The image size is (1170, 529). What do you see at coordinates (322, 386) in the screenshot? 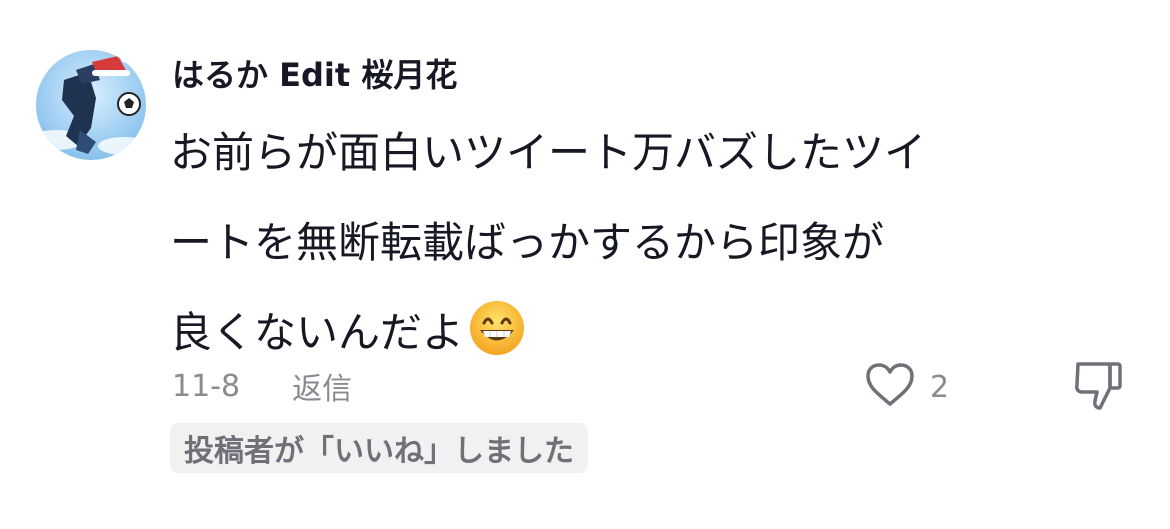
I see `reply-button: 返信` at bounding box center [322, 386].